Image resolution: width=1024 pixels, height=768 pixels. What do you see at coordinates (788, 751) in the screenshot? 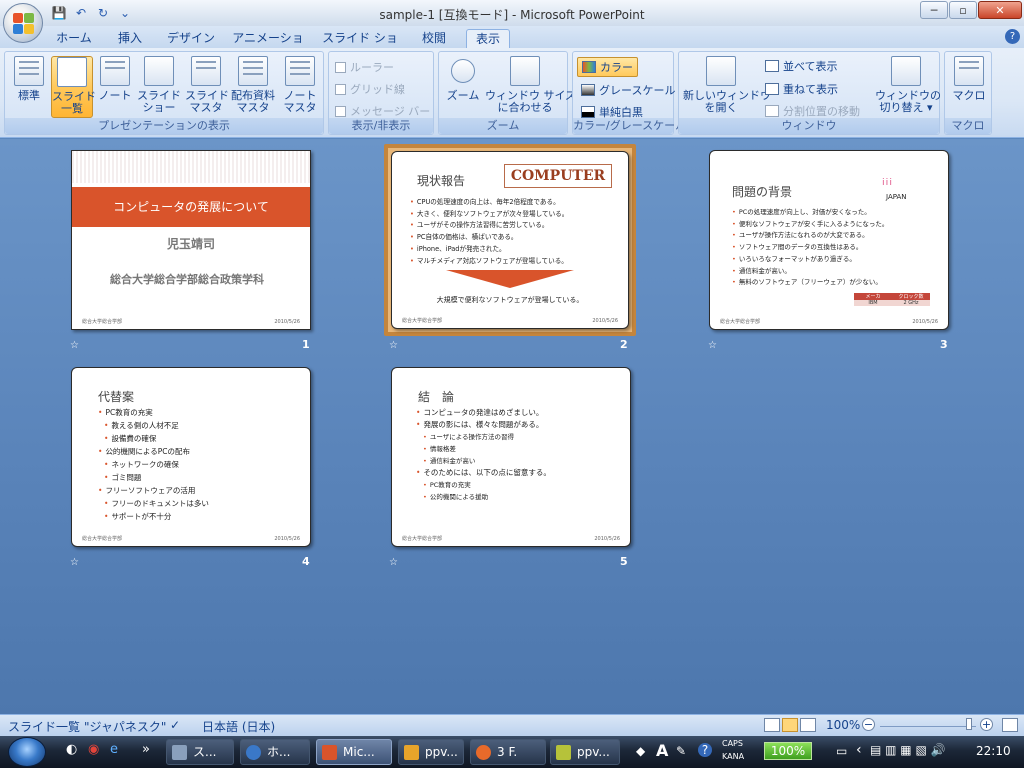
I see `battery-indicator: 100%` at bounding box center [788, 751].